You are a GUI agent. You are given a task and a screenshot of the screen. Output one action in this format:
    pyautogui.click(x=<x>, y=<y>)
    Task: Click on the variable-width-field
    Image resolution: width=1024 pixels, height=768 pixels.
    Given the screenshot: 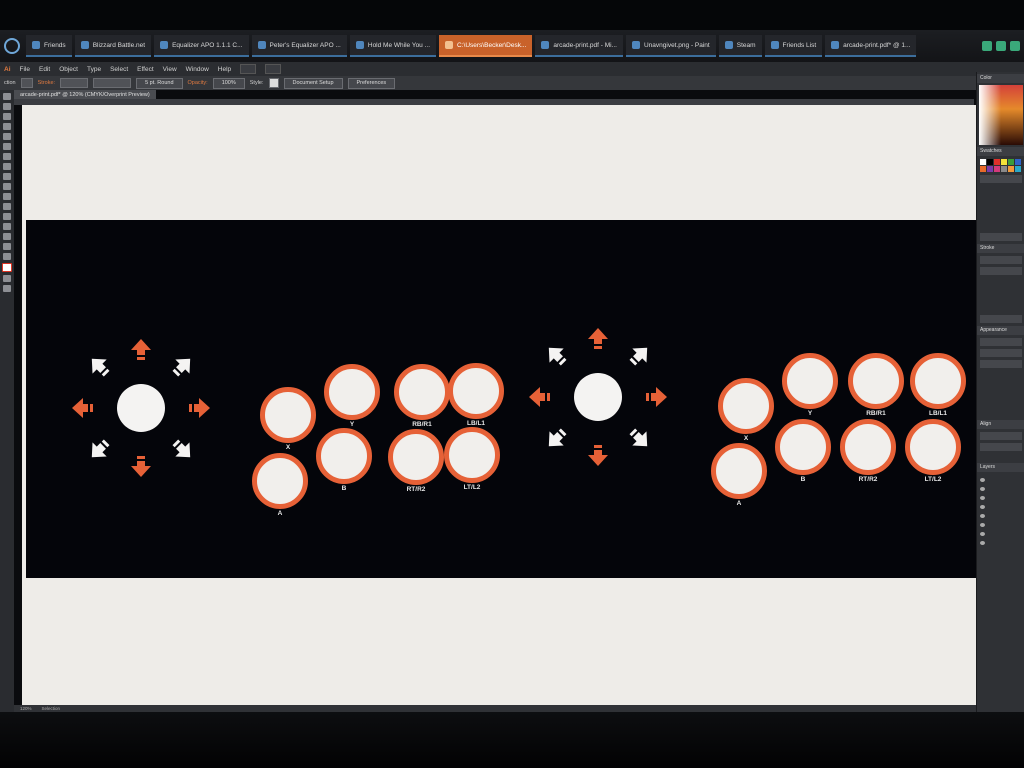 What is the action you would take?
    pyautogui.click(x=112, y=83)
    